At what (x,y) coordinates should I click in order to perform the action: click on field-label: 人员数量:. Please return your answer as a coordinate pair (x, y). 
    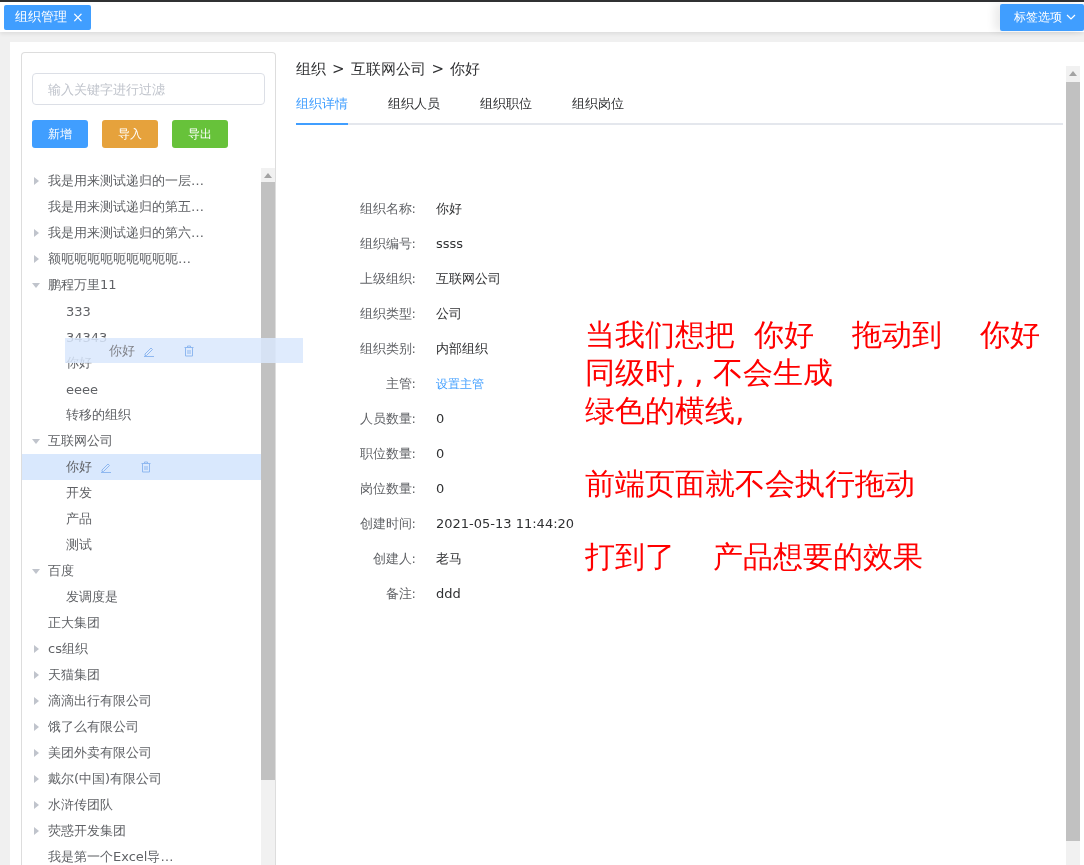
    Looking at the image, I should click on (387, 419).